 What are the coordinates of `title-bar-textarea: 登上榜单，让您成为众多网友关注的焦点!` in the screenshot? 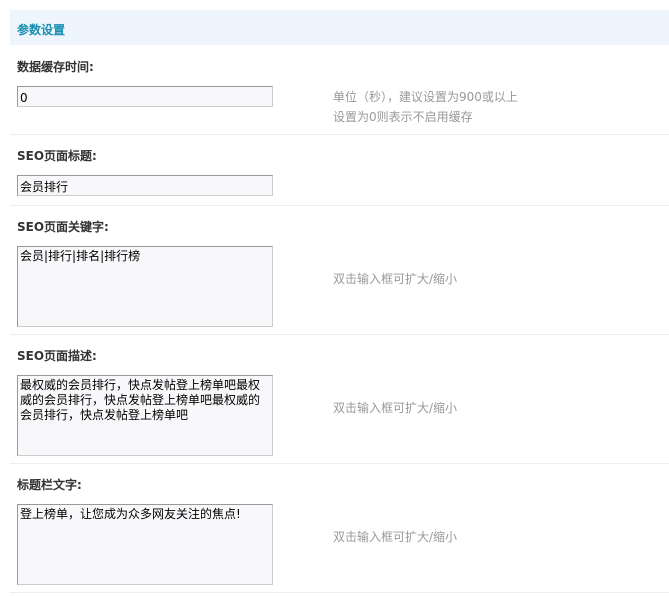 It's located at (145, 544).